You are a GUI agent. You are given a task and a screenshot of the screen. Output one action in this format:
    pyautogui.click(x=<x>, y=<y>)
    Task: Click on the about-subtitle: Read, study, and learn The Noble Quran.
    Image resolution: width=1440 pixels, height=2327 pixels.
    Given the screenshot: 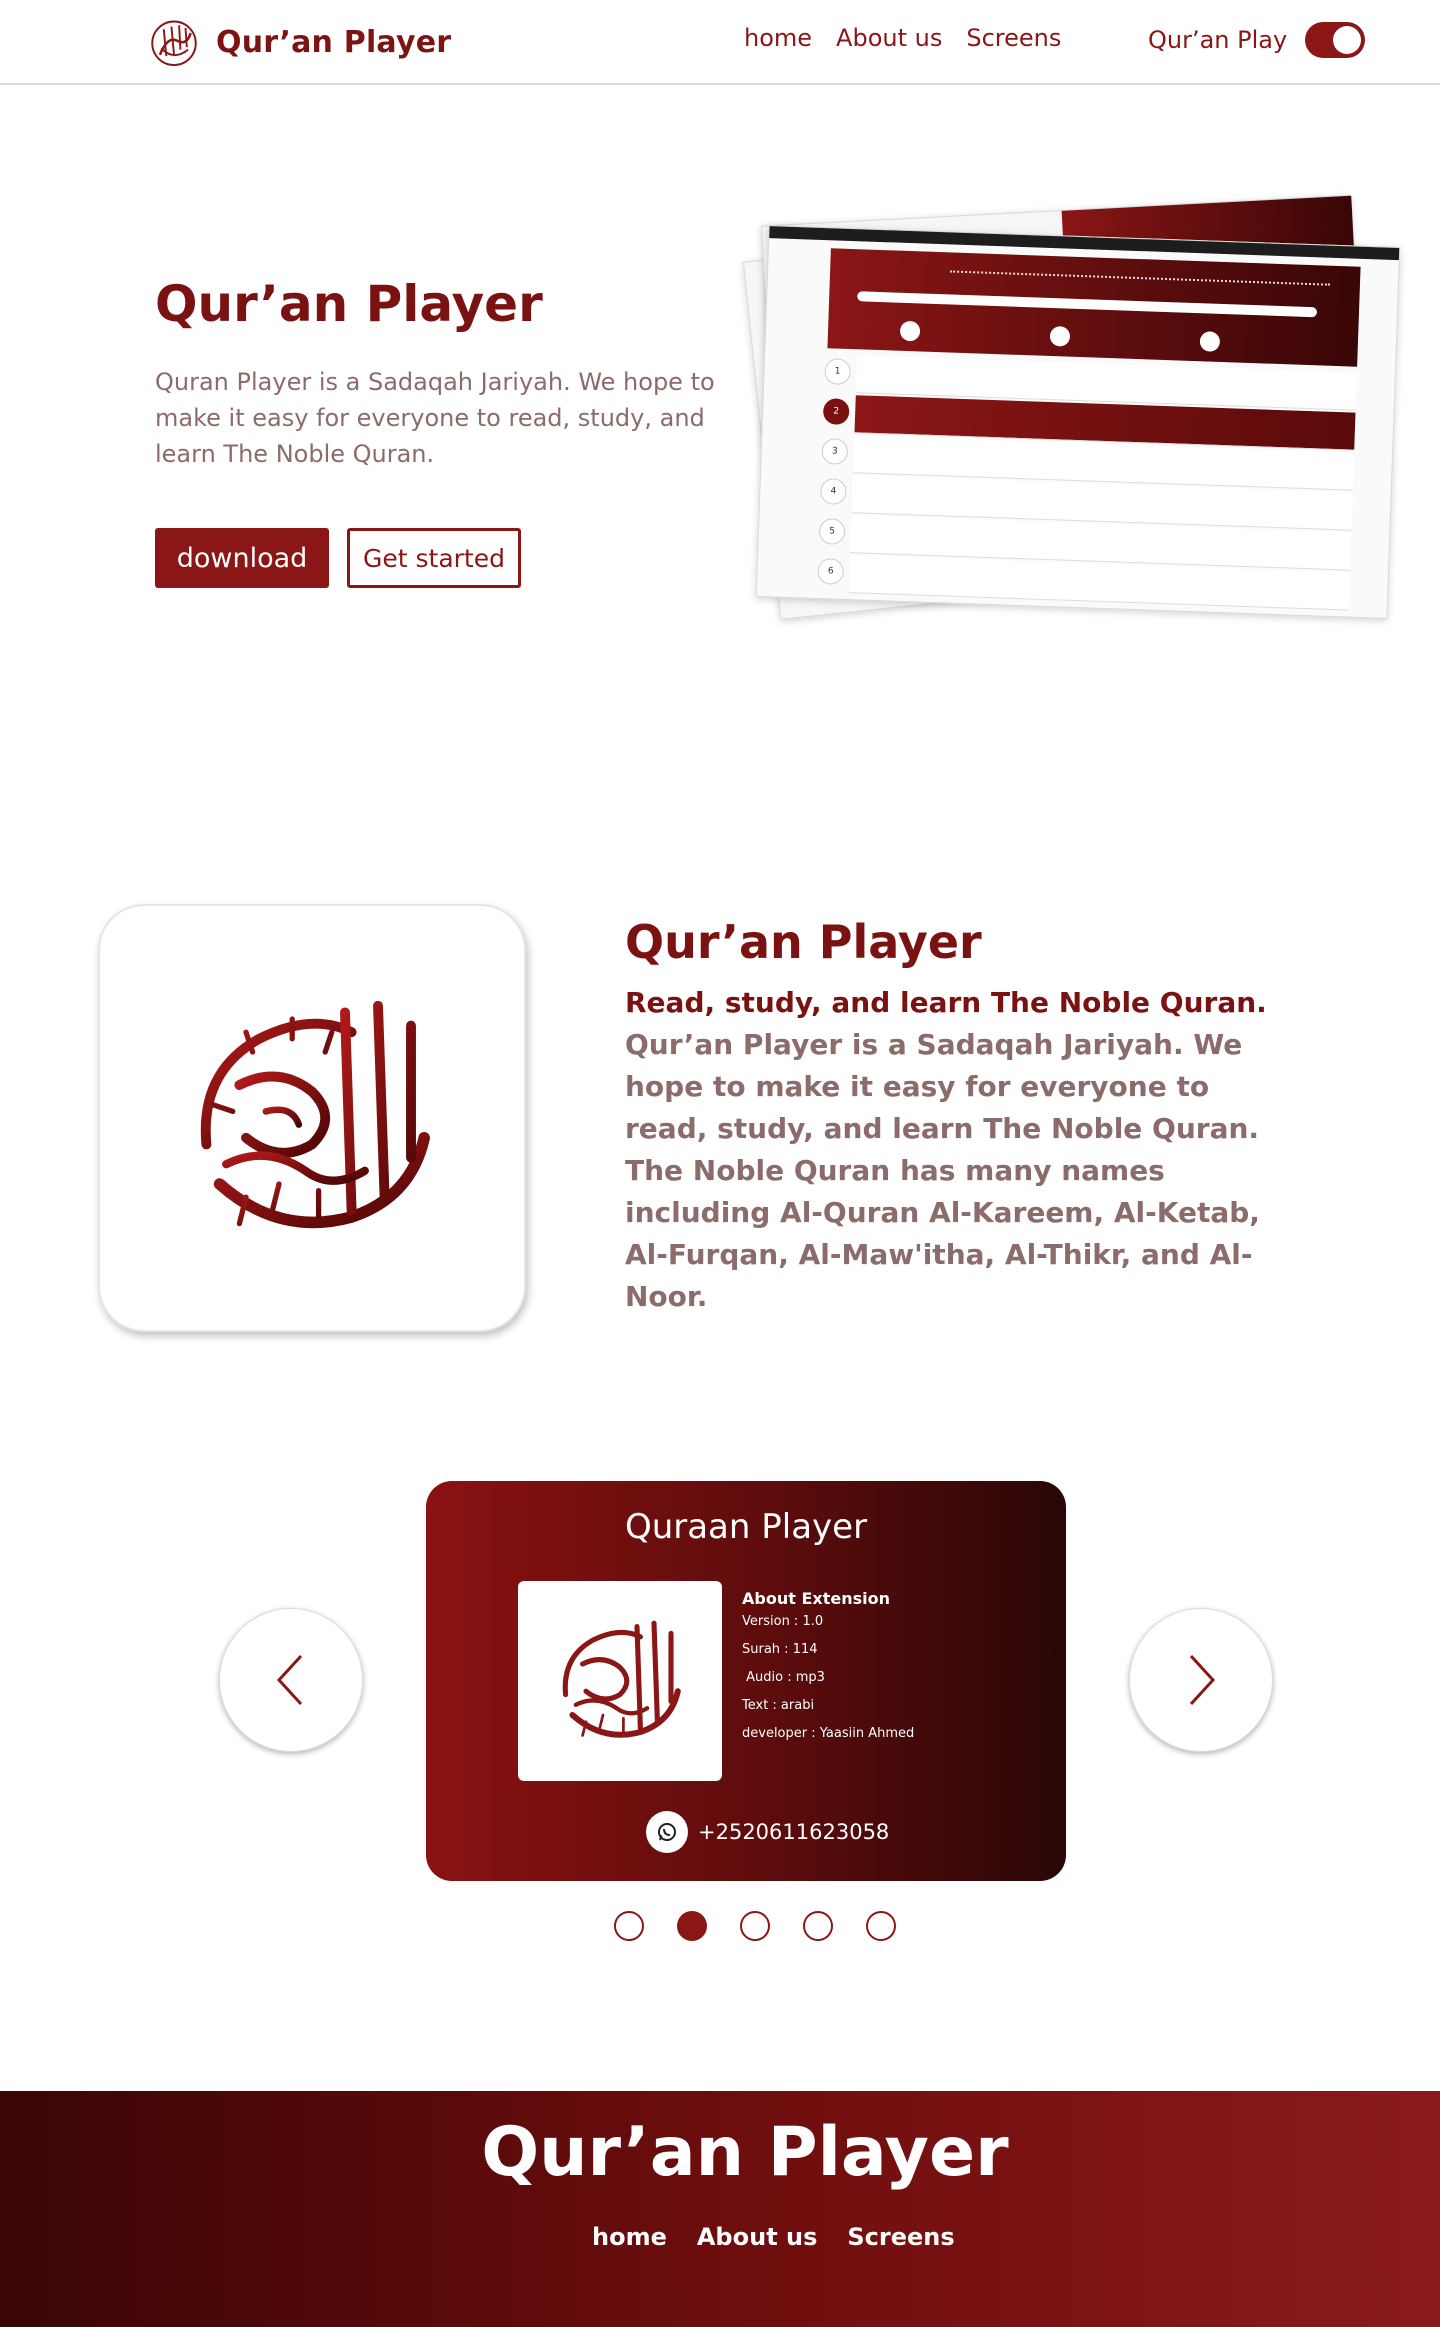 What is the action you would take?
    pyautogui.click(x=946, y=1002)
    